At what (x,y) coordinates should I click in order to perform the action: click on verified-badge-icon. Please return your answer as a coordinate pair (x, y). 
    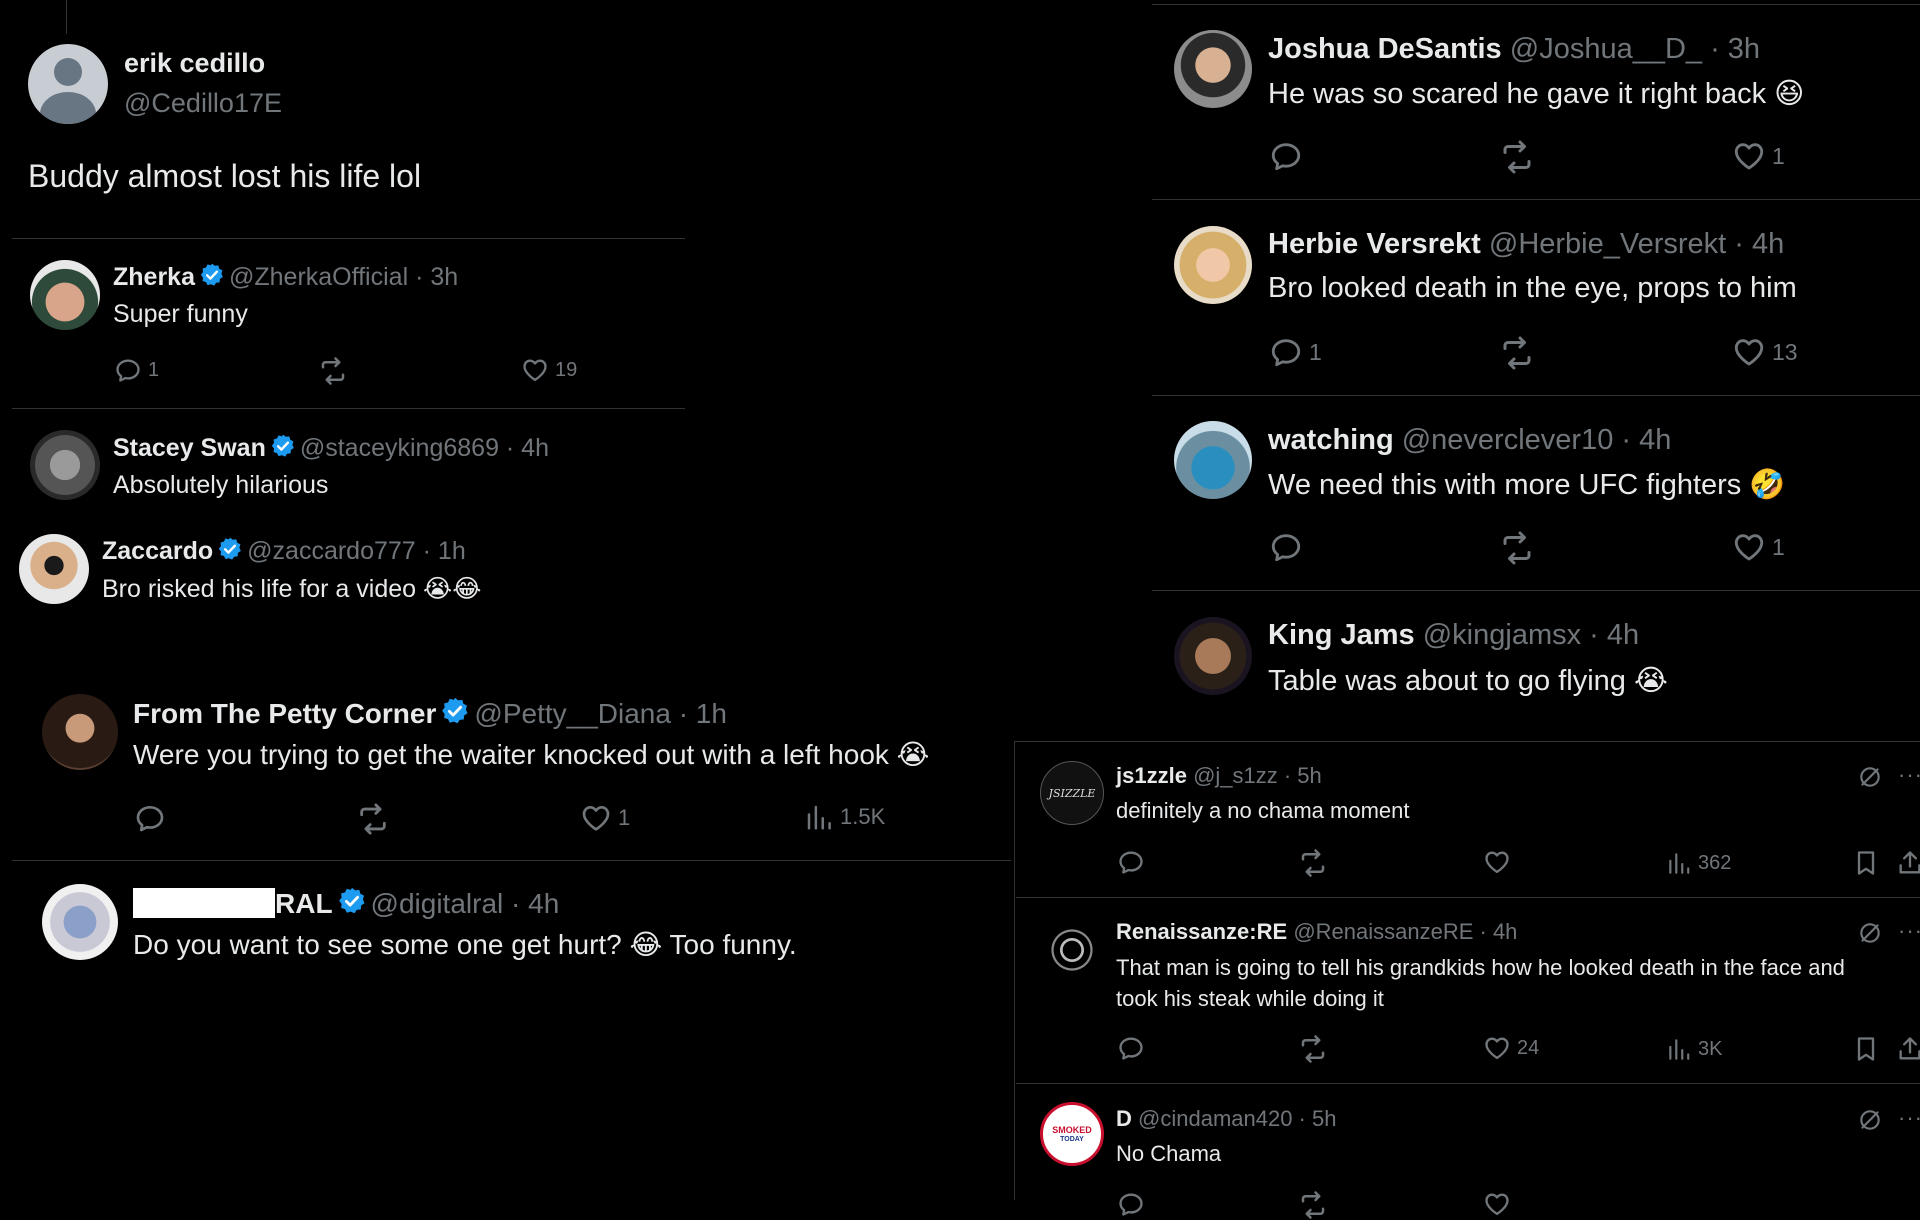
    Looking at the image, I should click on (212, 275).